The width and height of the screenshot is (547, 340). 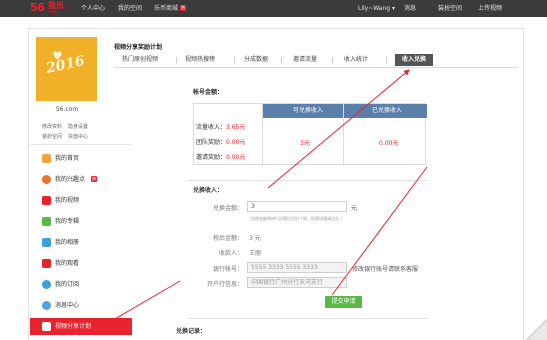 What do you see at coordinates (236, 127) in the screenshot?
I see `row-value: 3.65元` at bounding box center [236, 127].